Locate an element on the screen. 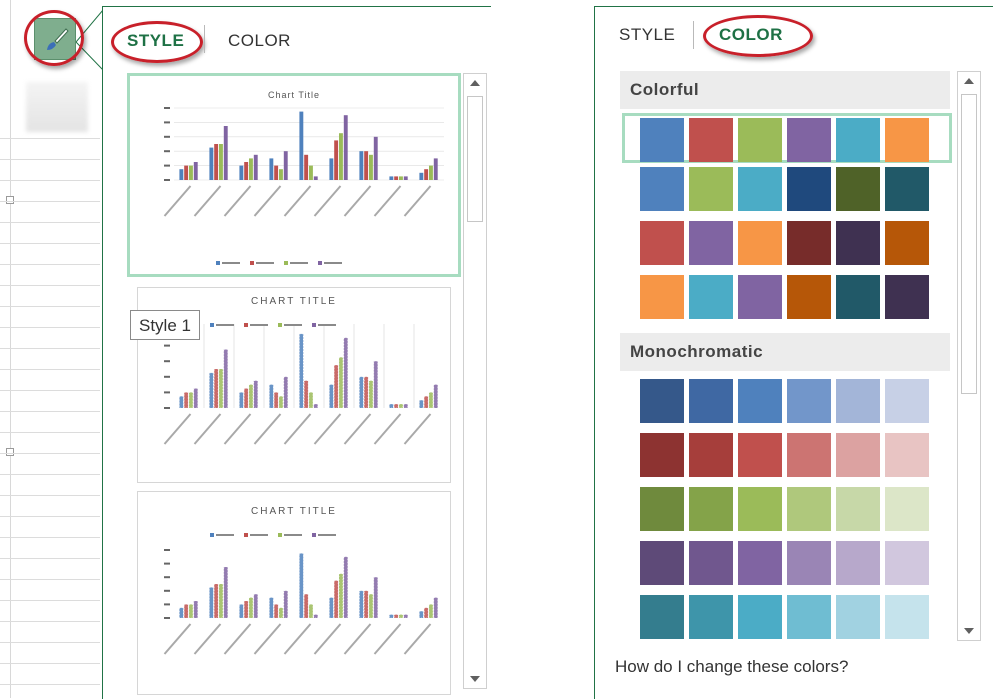 This screenshot has height=699, width=993. tab-style: STYLE is located at coordinates (647, 35).